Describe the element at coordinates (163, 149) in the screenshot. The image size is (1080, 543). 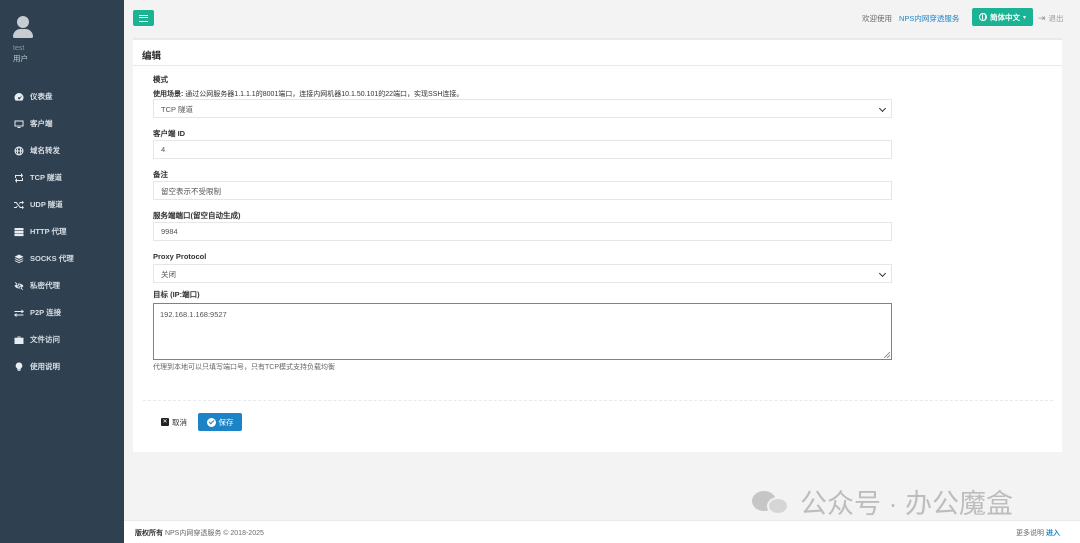
I see `client-id-value: 4` at that location.